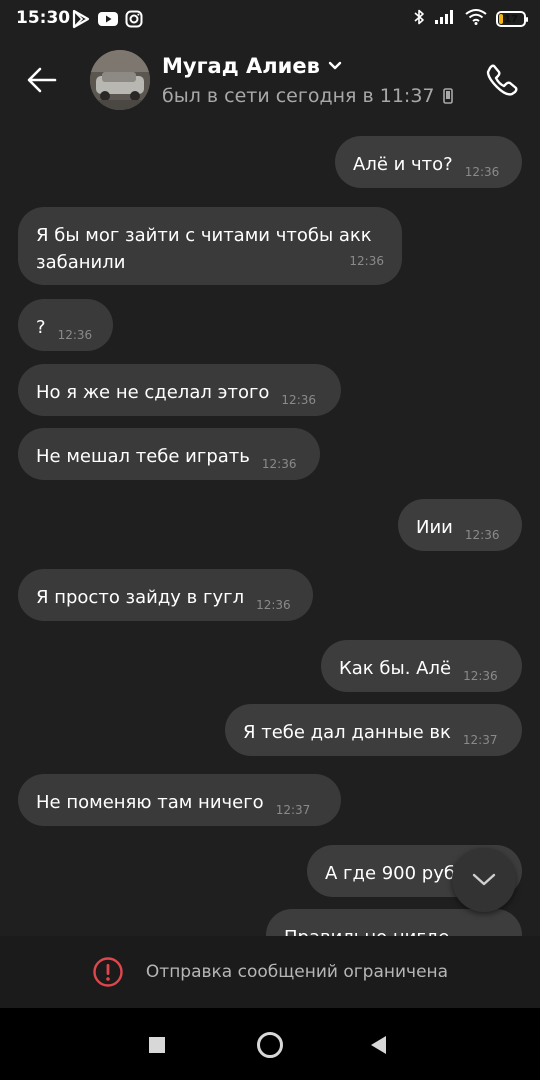  I want to click on status-app-icons, so click(107, 21).